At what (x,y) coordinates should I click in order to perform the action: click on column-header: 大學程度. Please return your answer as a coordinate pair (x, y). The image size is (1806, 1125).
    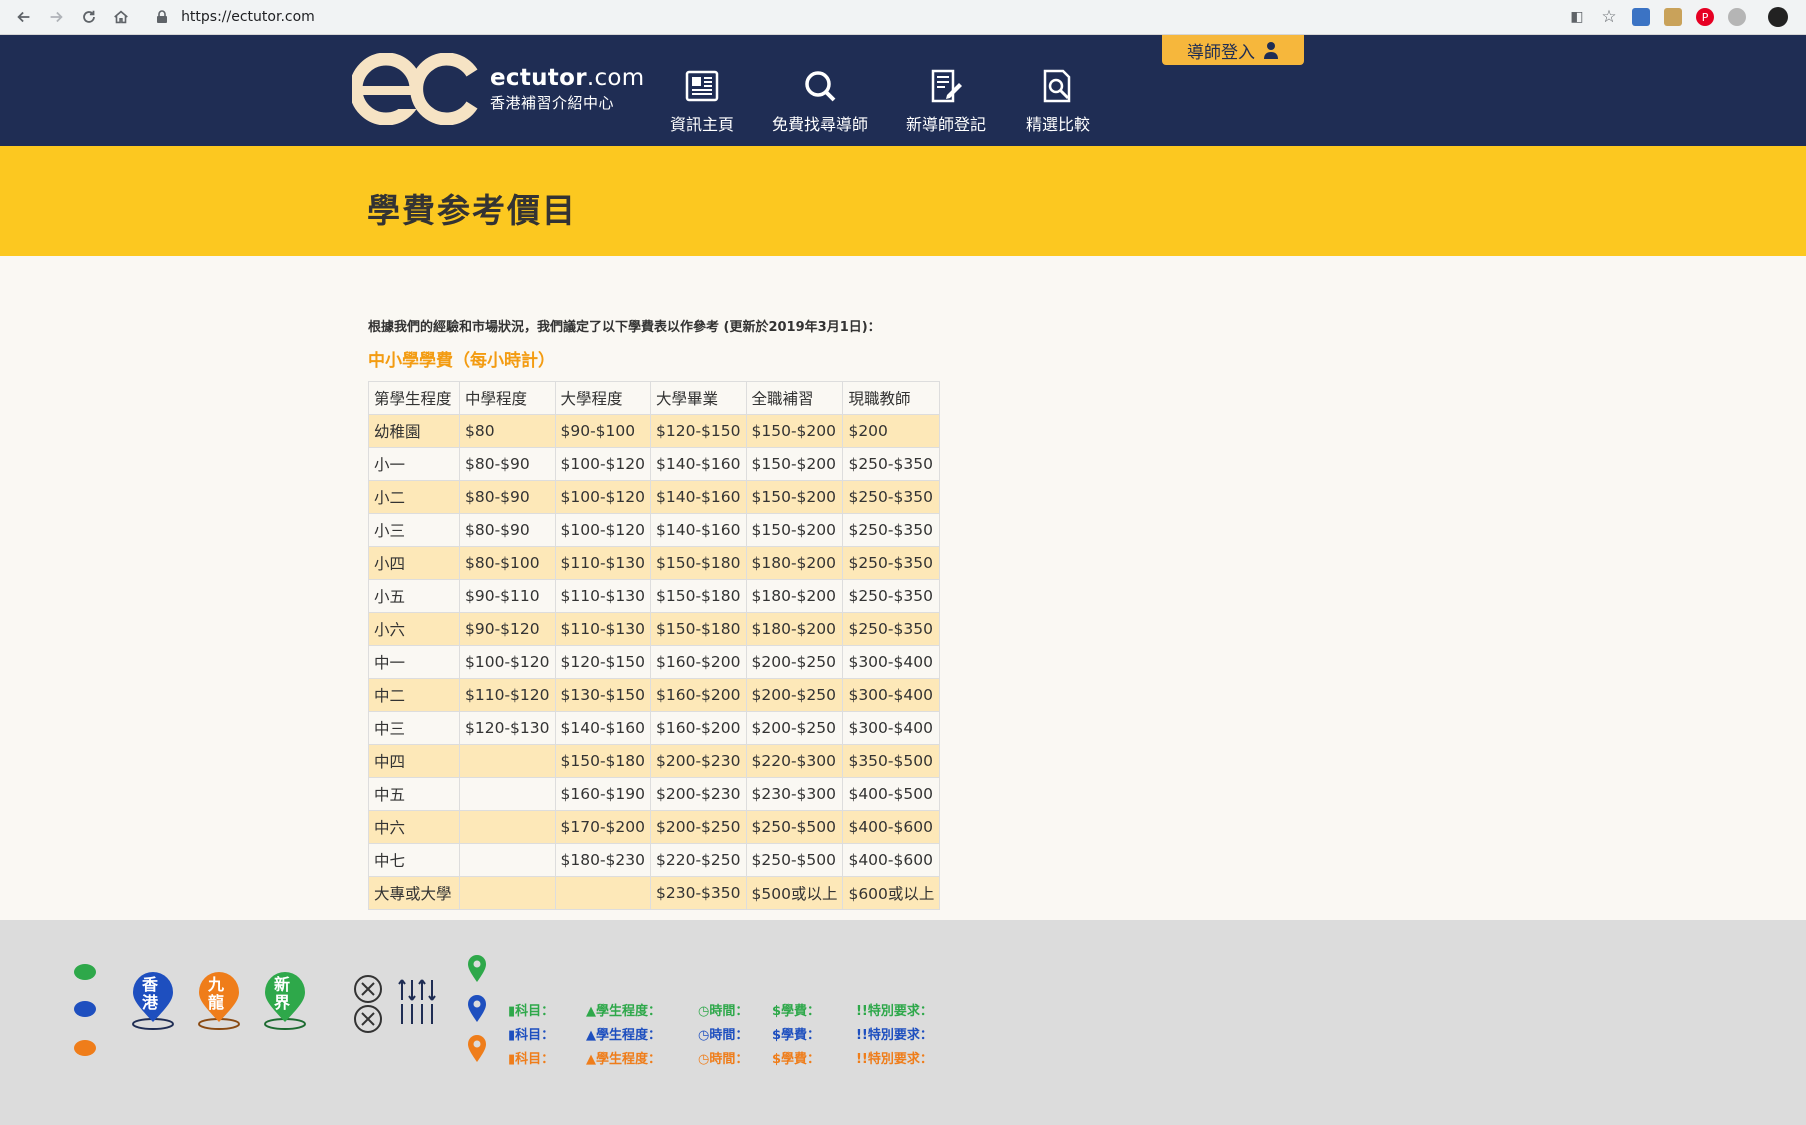
    Looking at the image, I should click on (602, 398).